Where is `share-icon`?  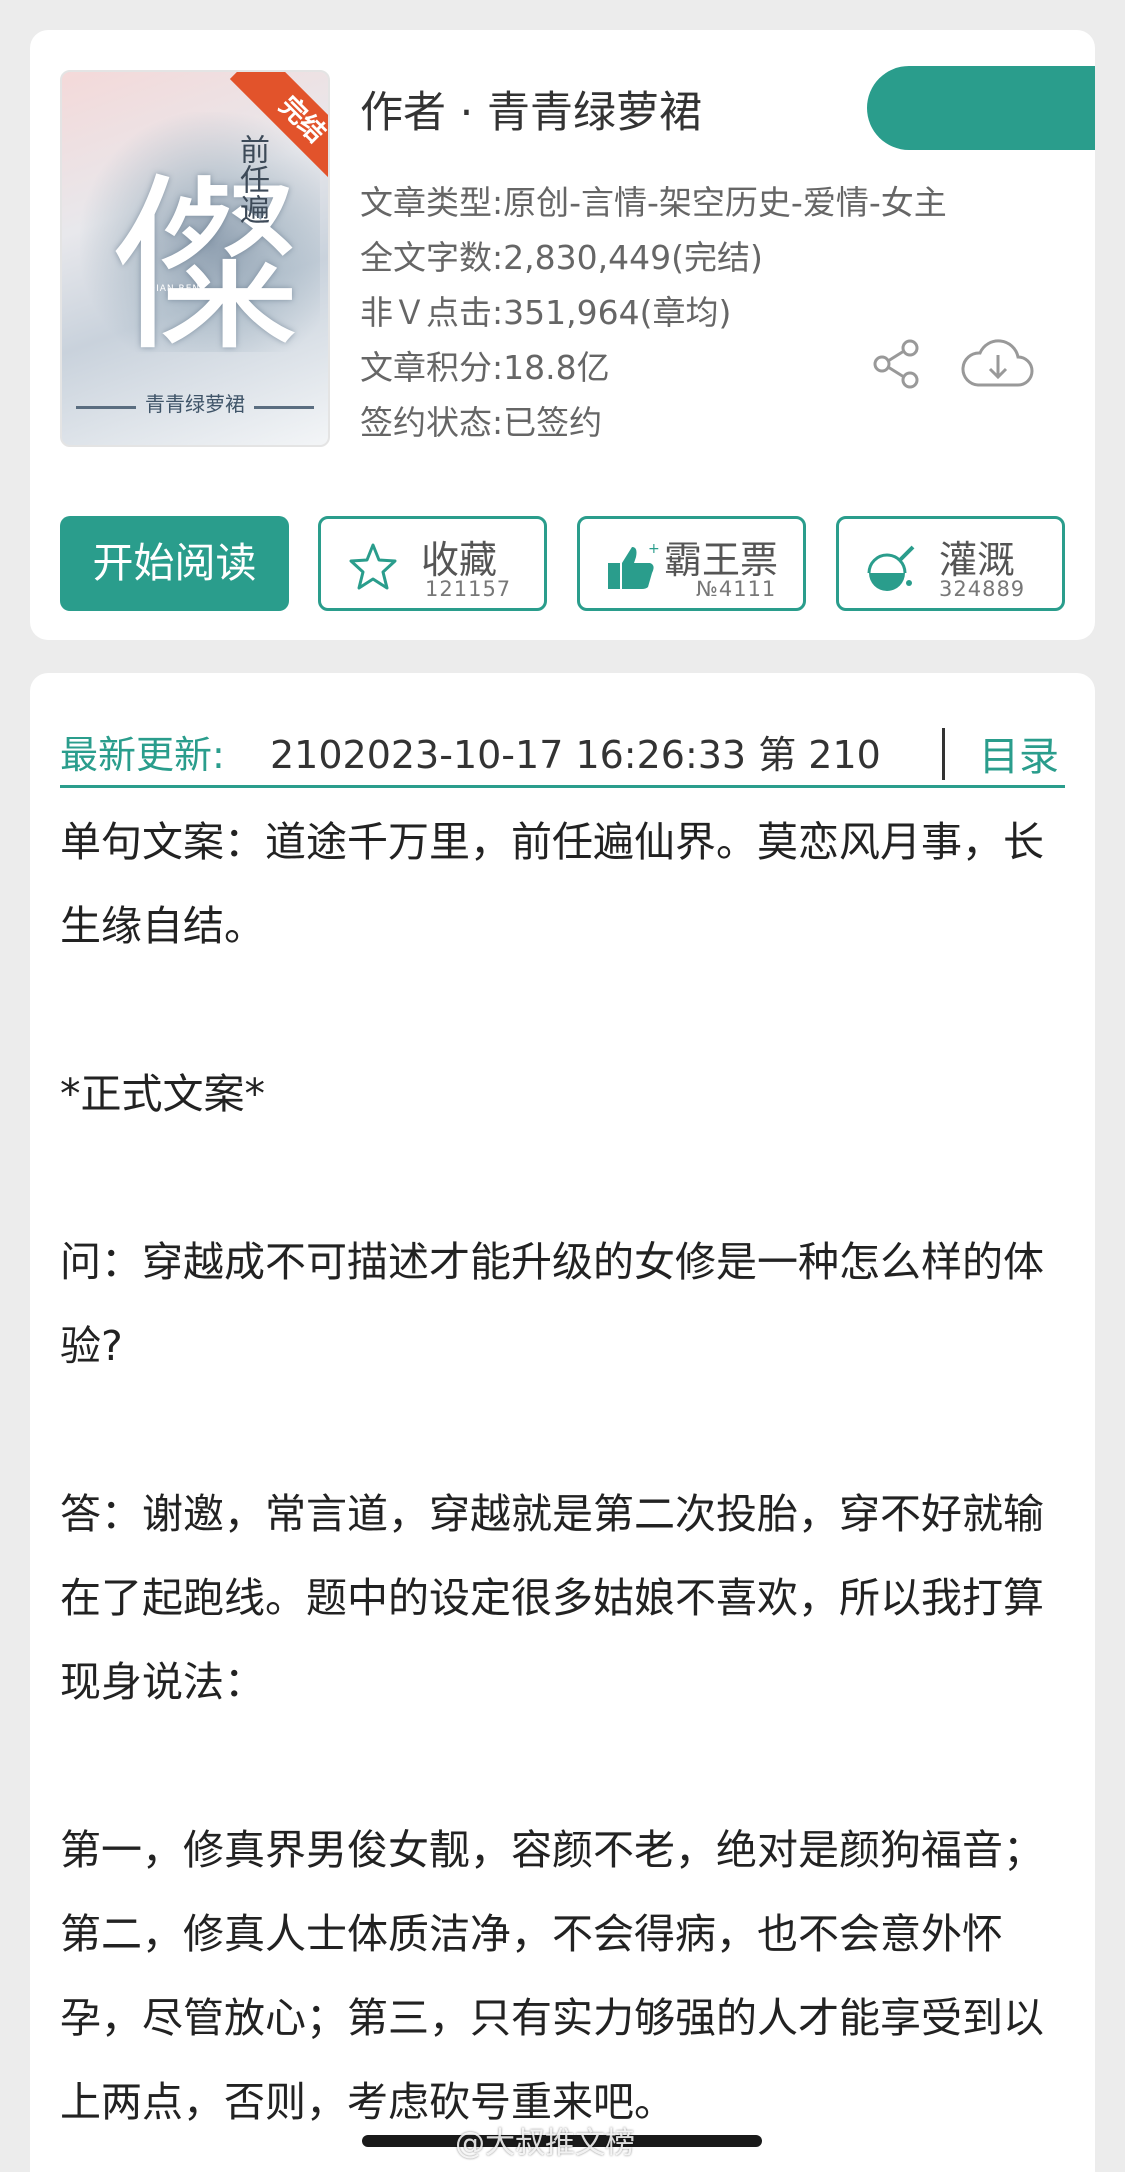
share-icon is located at coordinates (896, 364).